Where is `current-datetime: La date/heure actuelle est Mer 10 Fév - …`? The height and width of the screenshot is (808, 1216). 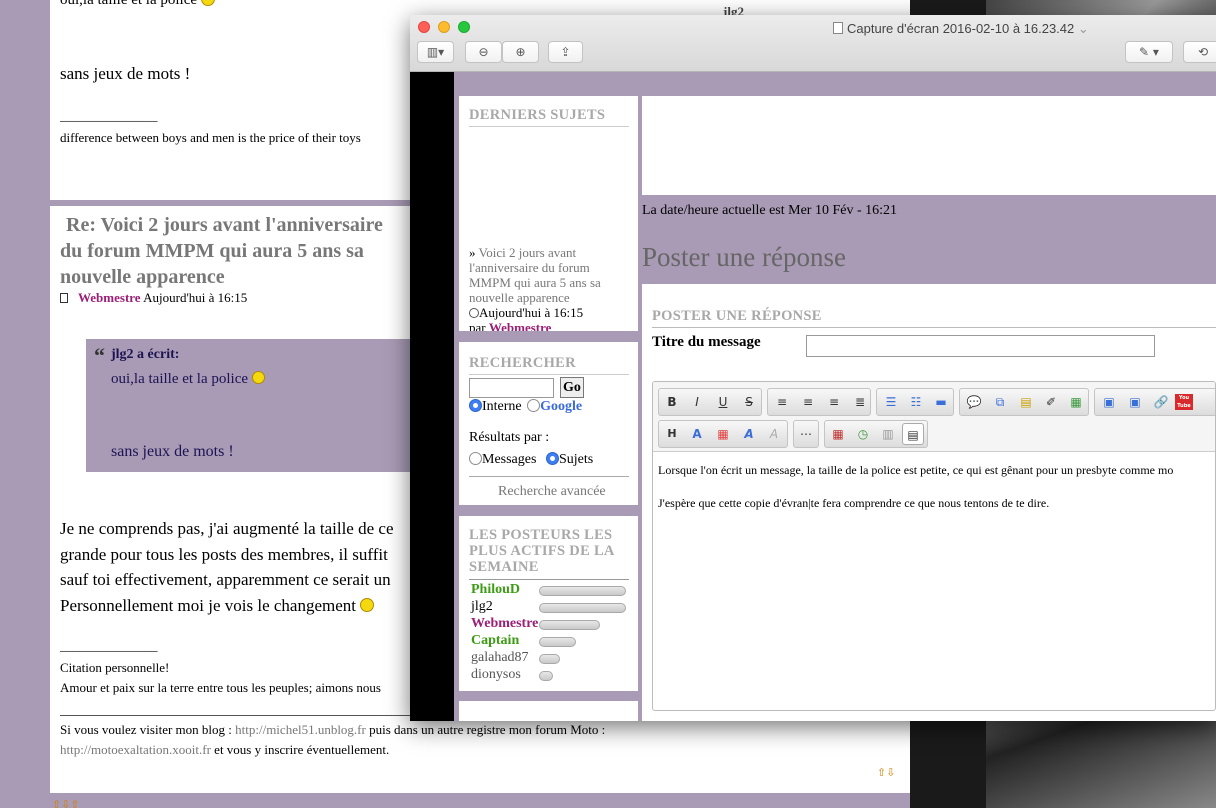
current-datetime: La date/heure actuelle est Mer 10 Fév - … is located at coordinates (770, 210).